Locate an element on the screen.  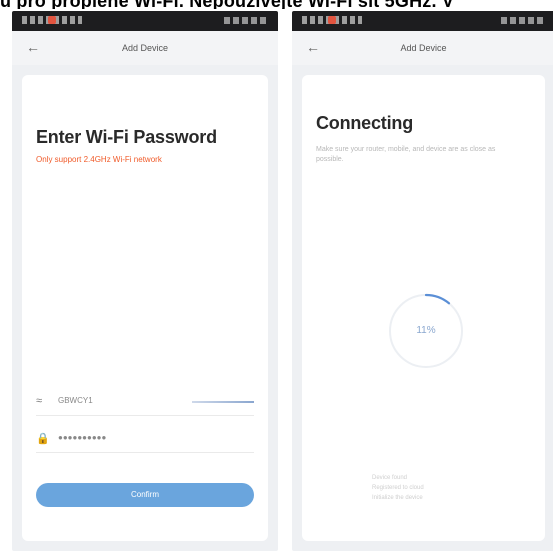
confirm-button: Confirm is located at coordinates (145, 495).